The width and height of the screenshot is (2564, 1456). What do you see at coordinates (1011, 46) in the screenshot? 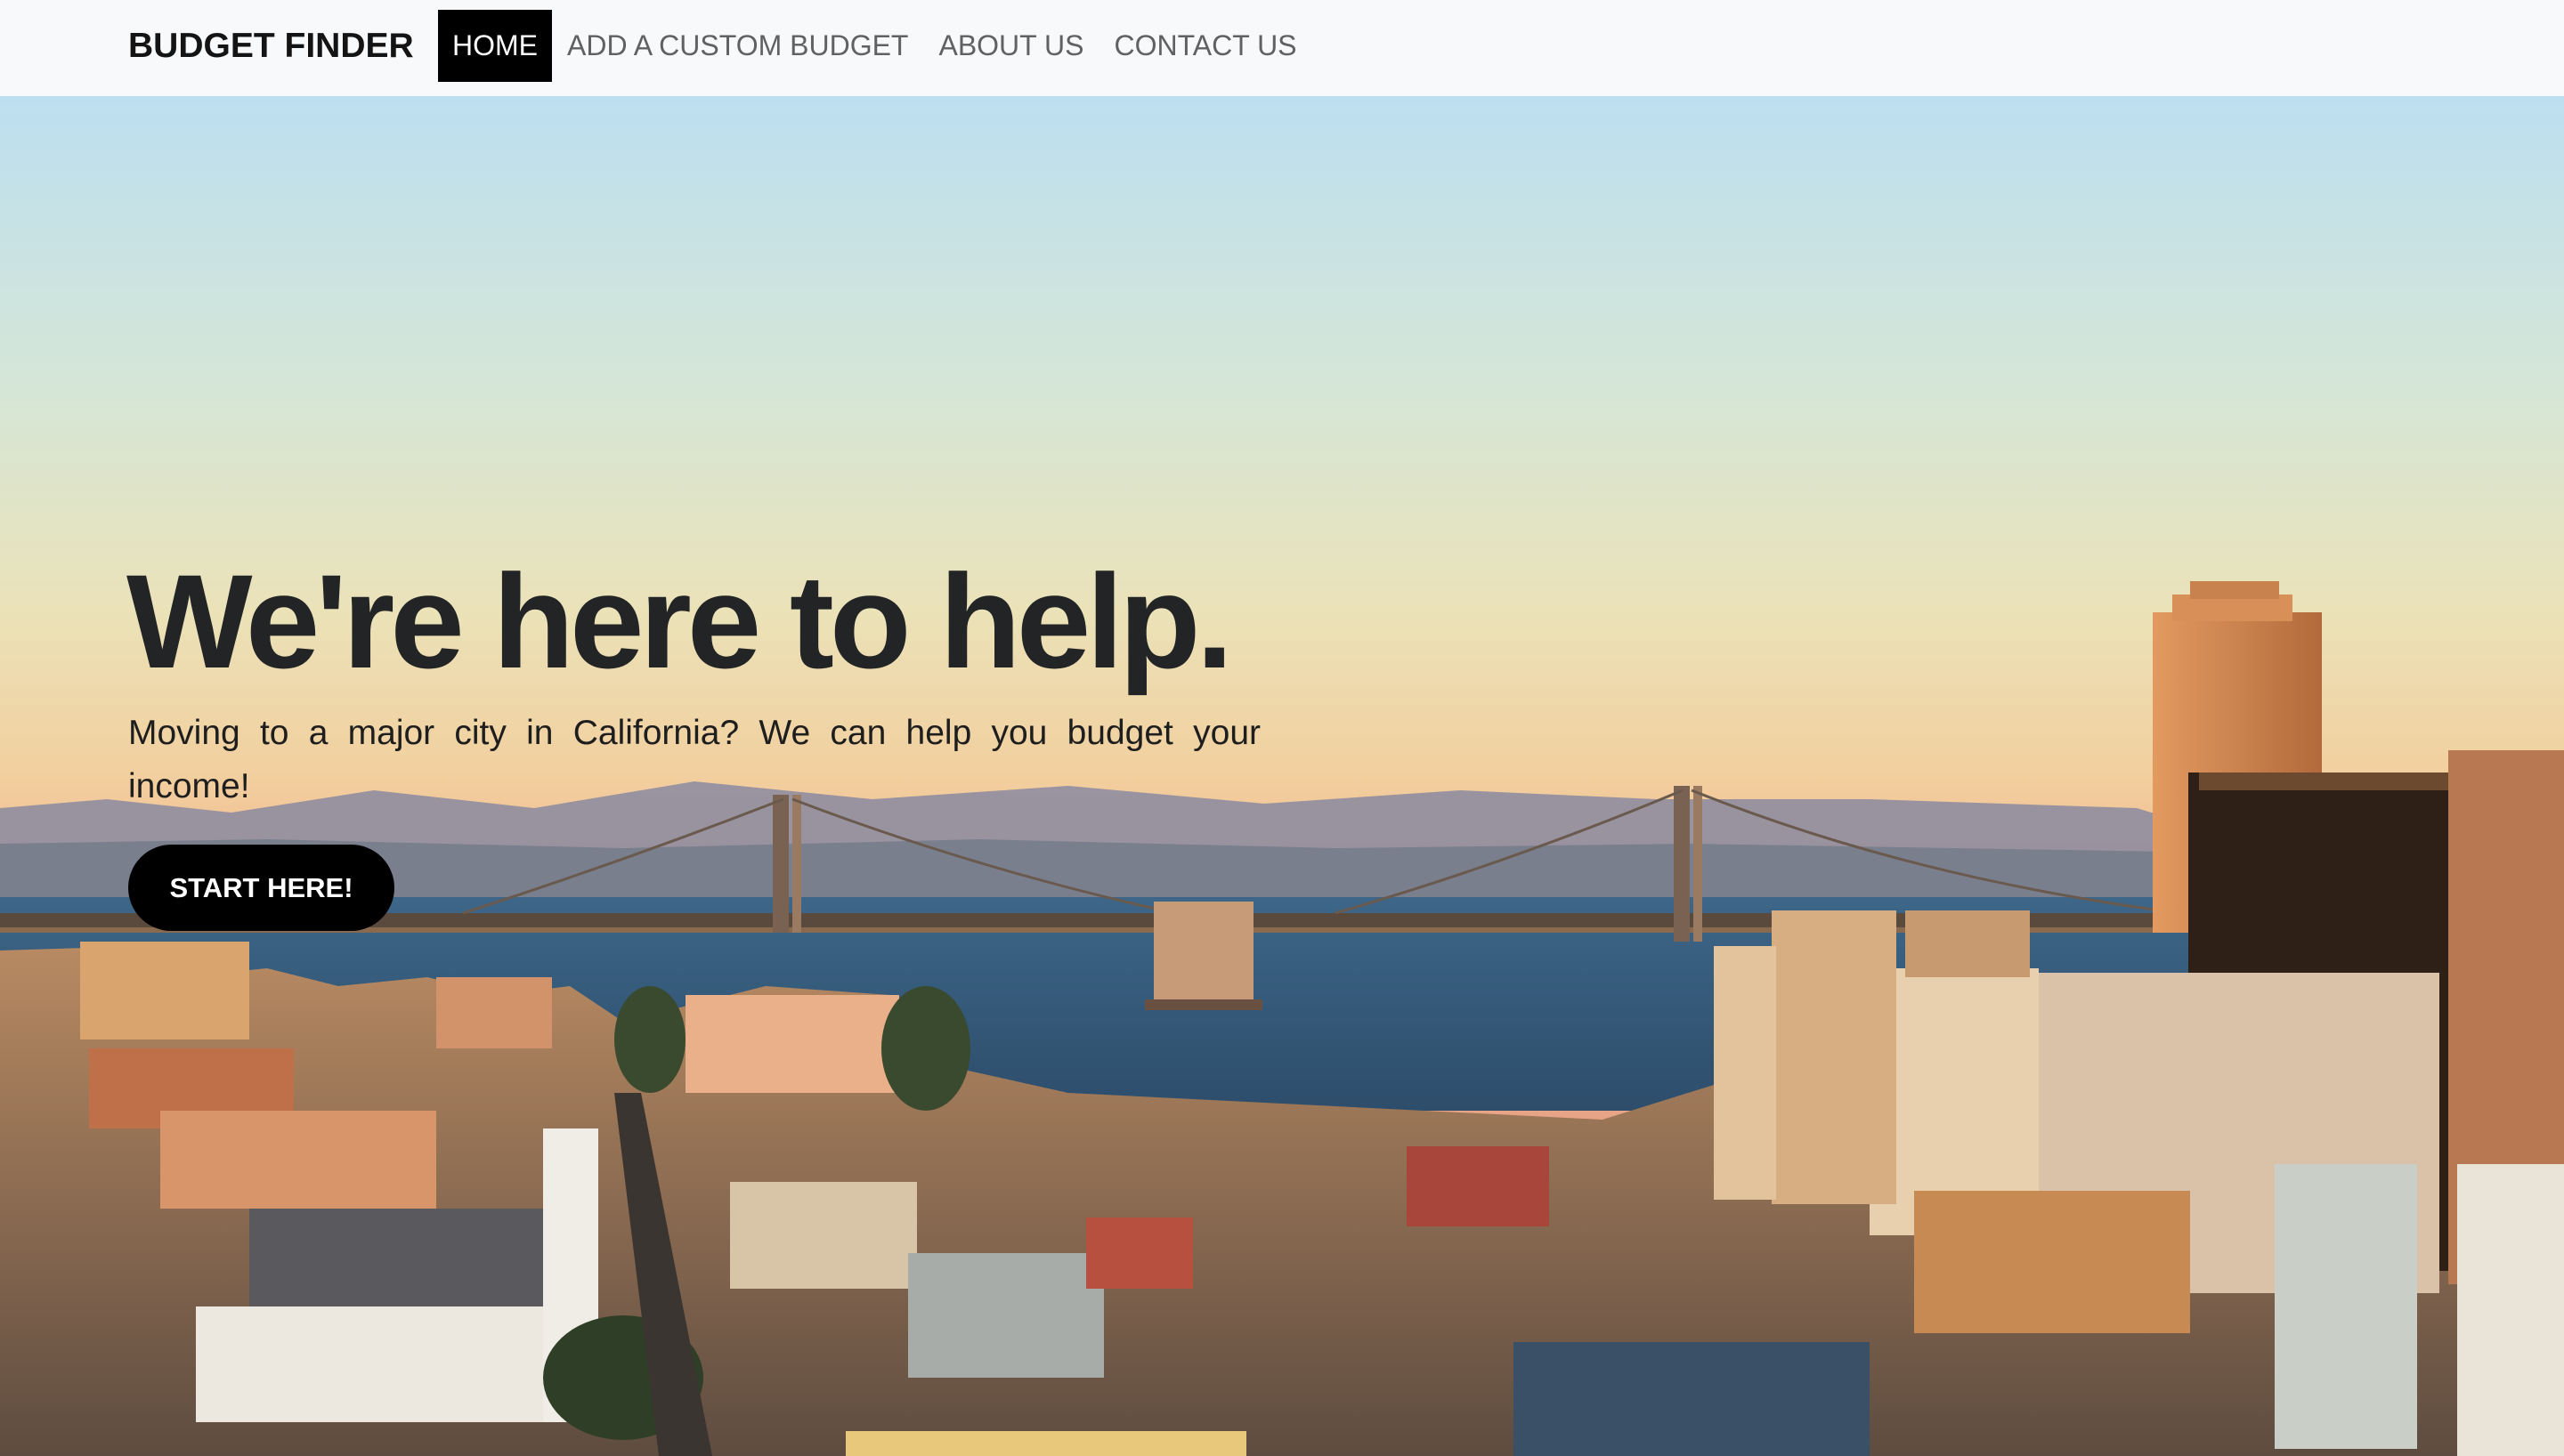
I see `nav-link-about-us: ABOUT US` at bounding box center [1011, 46].